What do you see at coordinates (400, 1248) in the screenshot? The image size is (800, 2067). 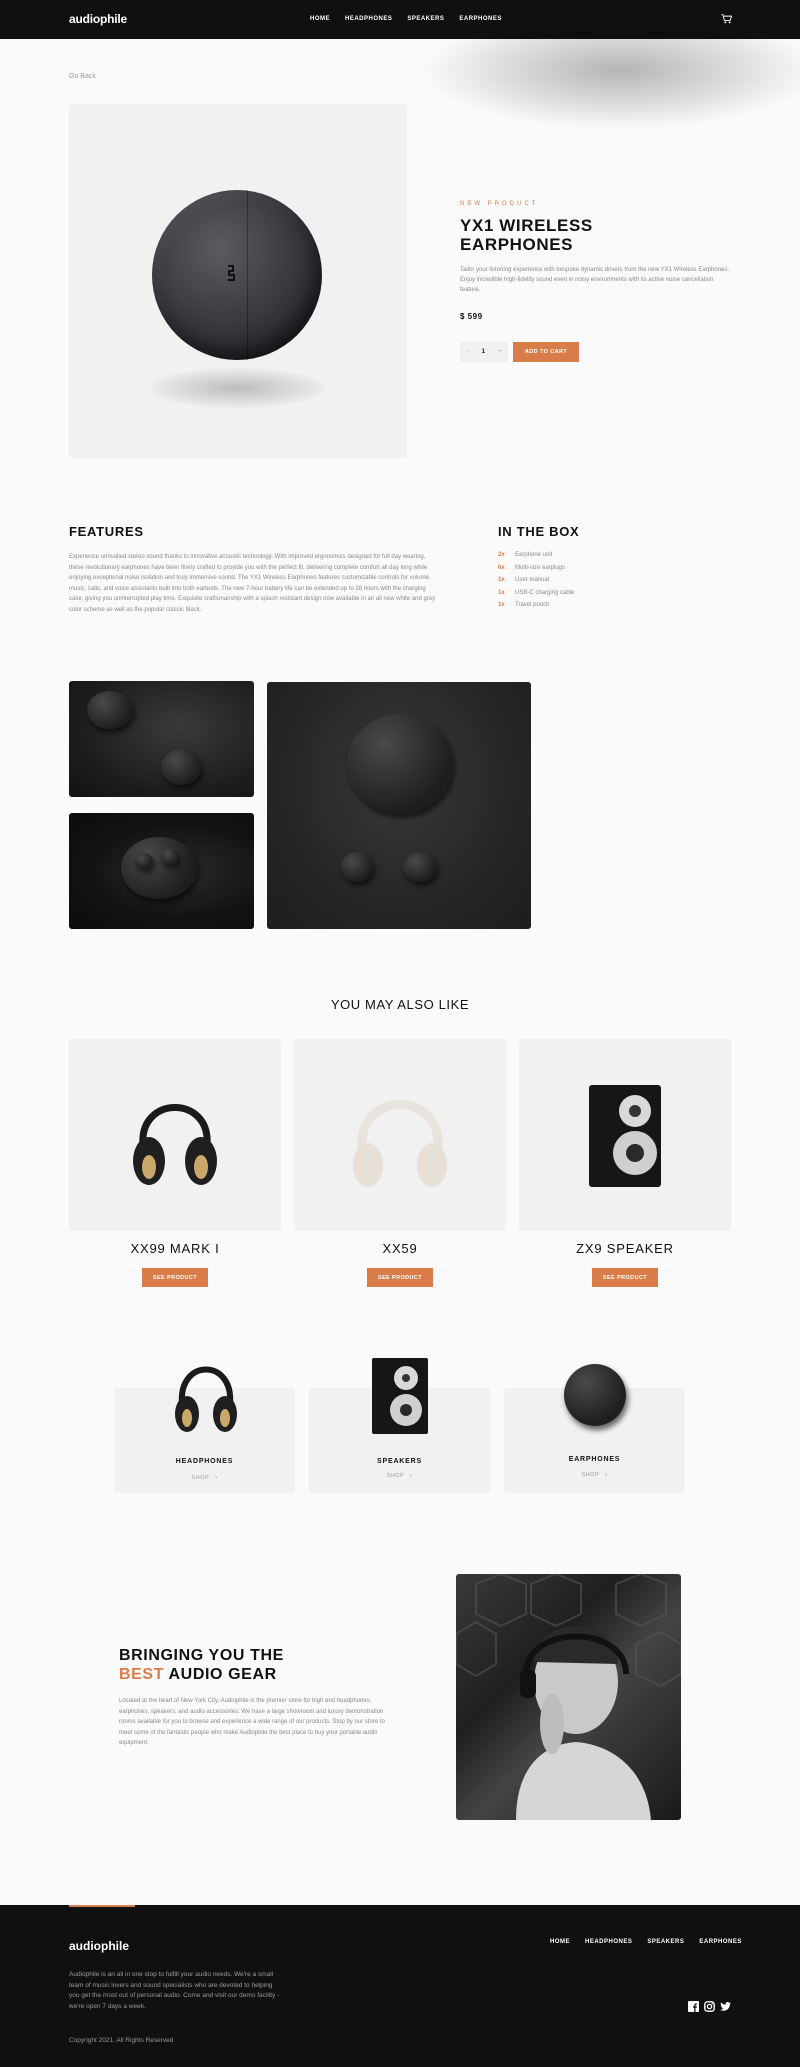 I see `xx59-name: XX59` at bounding box center [400, 1248].